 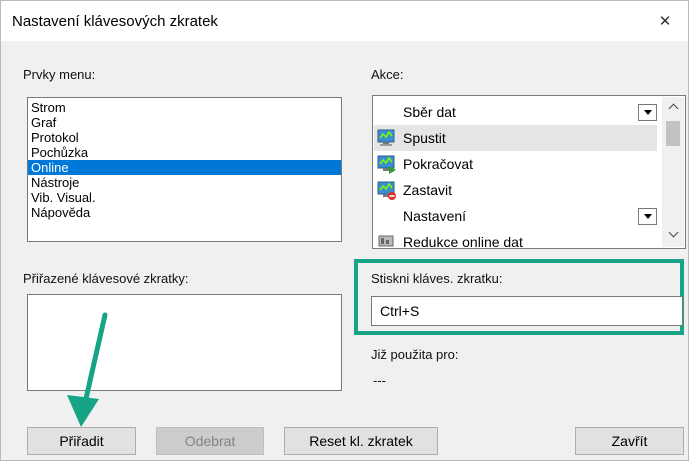 I want to click on sber-dat-dropdown, so click(x=647, y=112).